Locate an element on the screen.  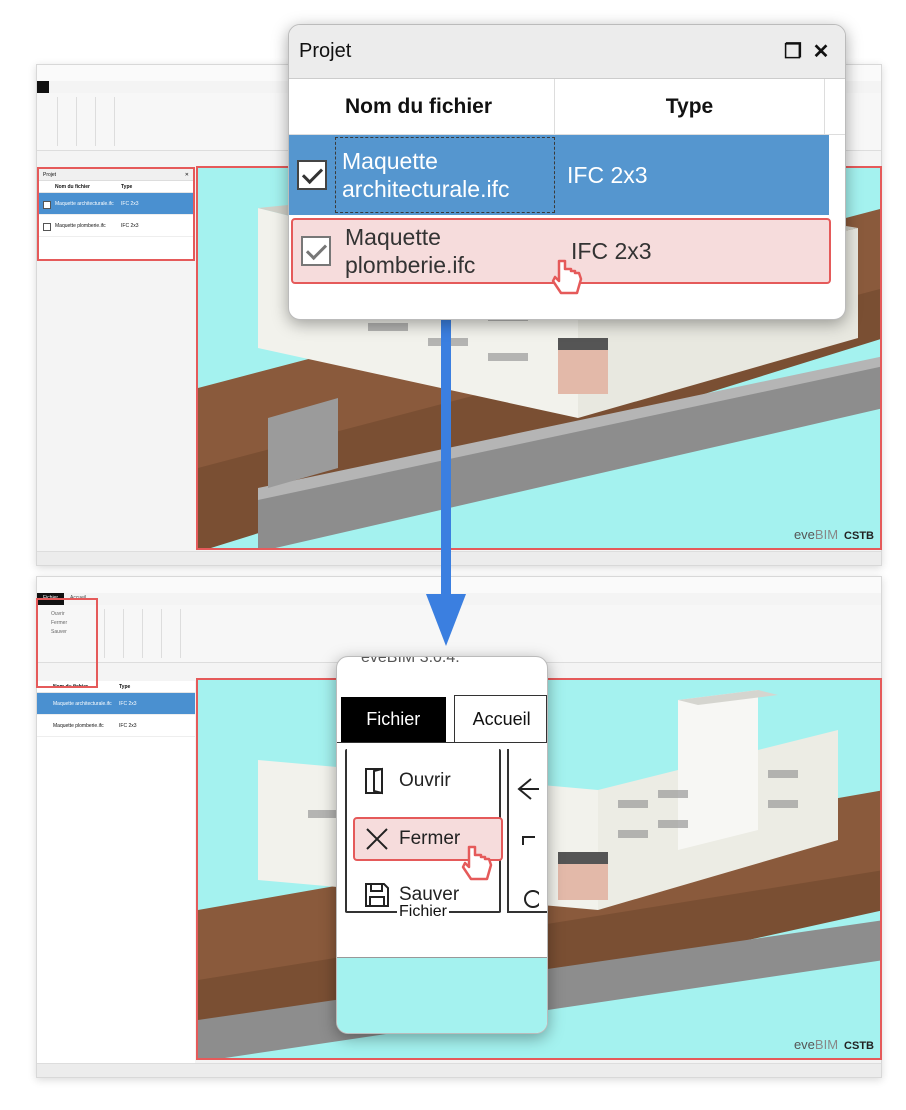
tab-fichier is located at coordinates (43, 87).